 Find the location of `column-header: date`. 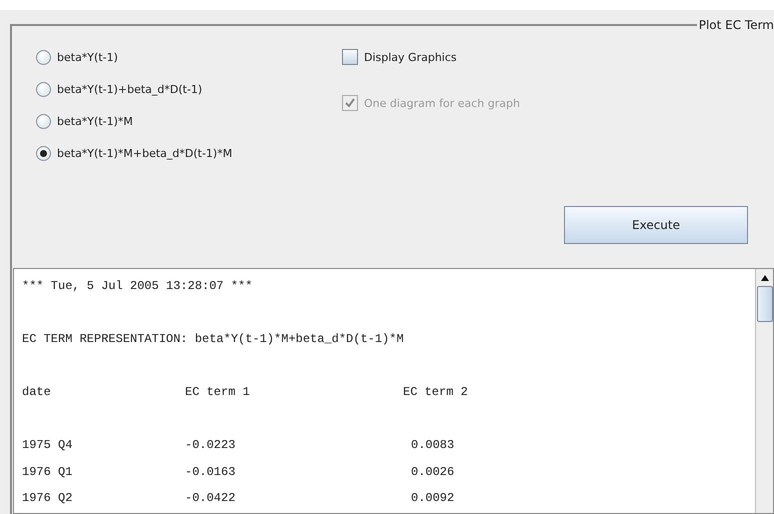

column-header: date is located at coordinates (37, 392).